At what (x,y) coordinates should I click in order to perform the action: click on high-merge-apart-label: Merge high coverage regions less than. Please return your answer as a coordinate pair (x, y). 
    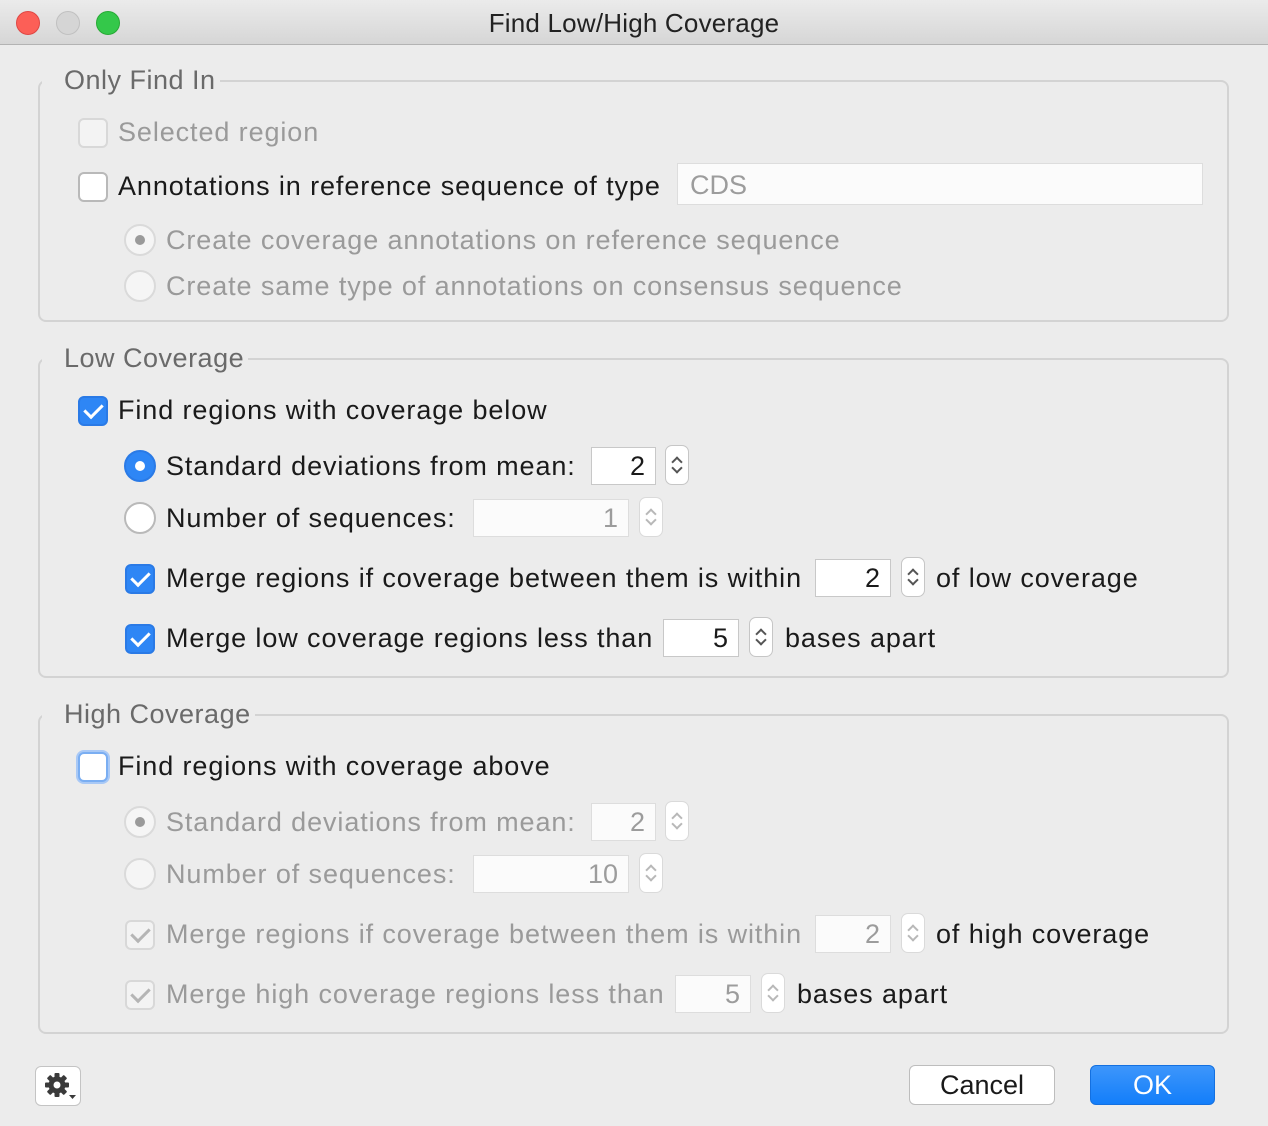
    Looking at the image, I should click on (415, 994).